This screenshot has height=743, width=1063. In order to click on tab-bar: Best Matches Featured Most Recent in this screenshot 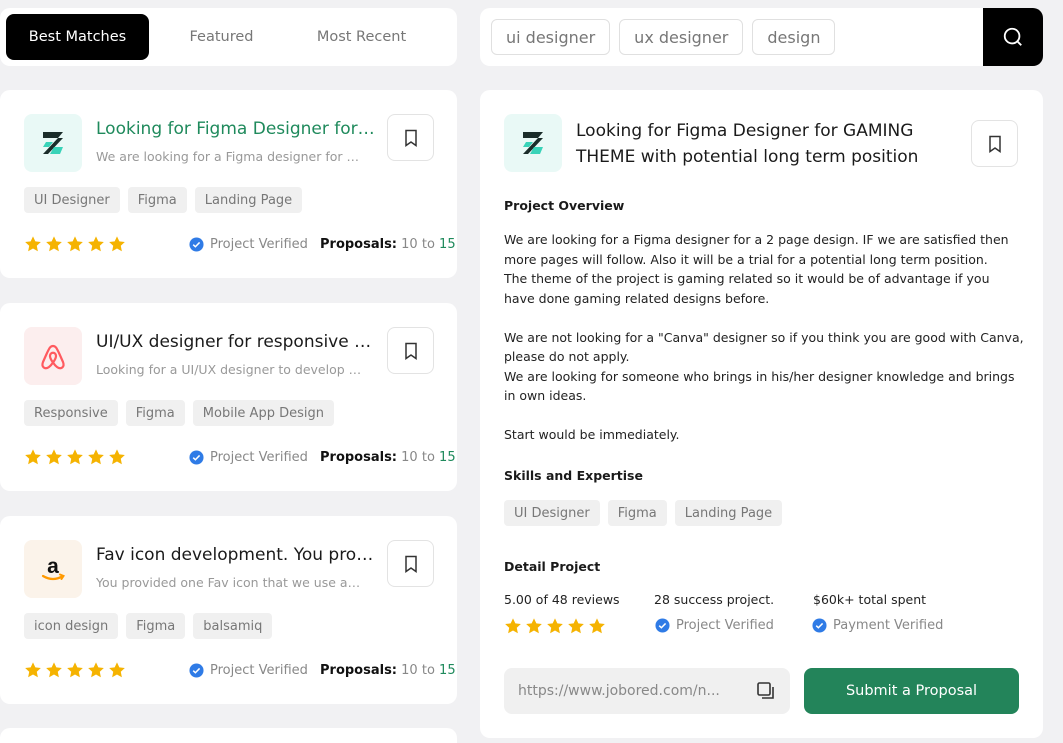, I will do `click(228, 37)`.